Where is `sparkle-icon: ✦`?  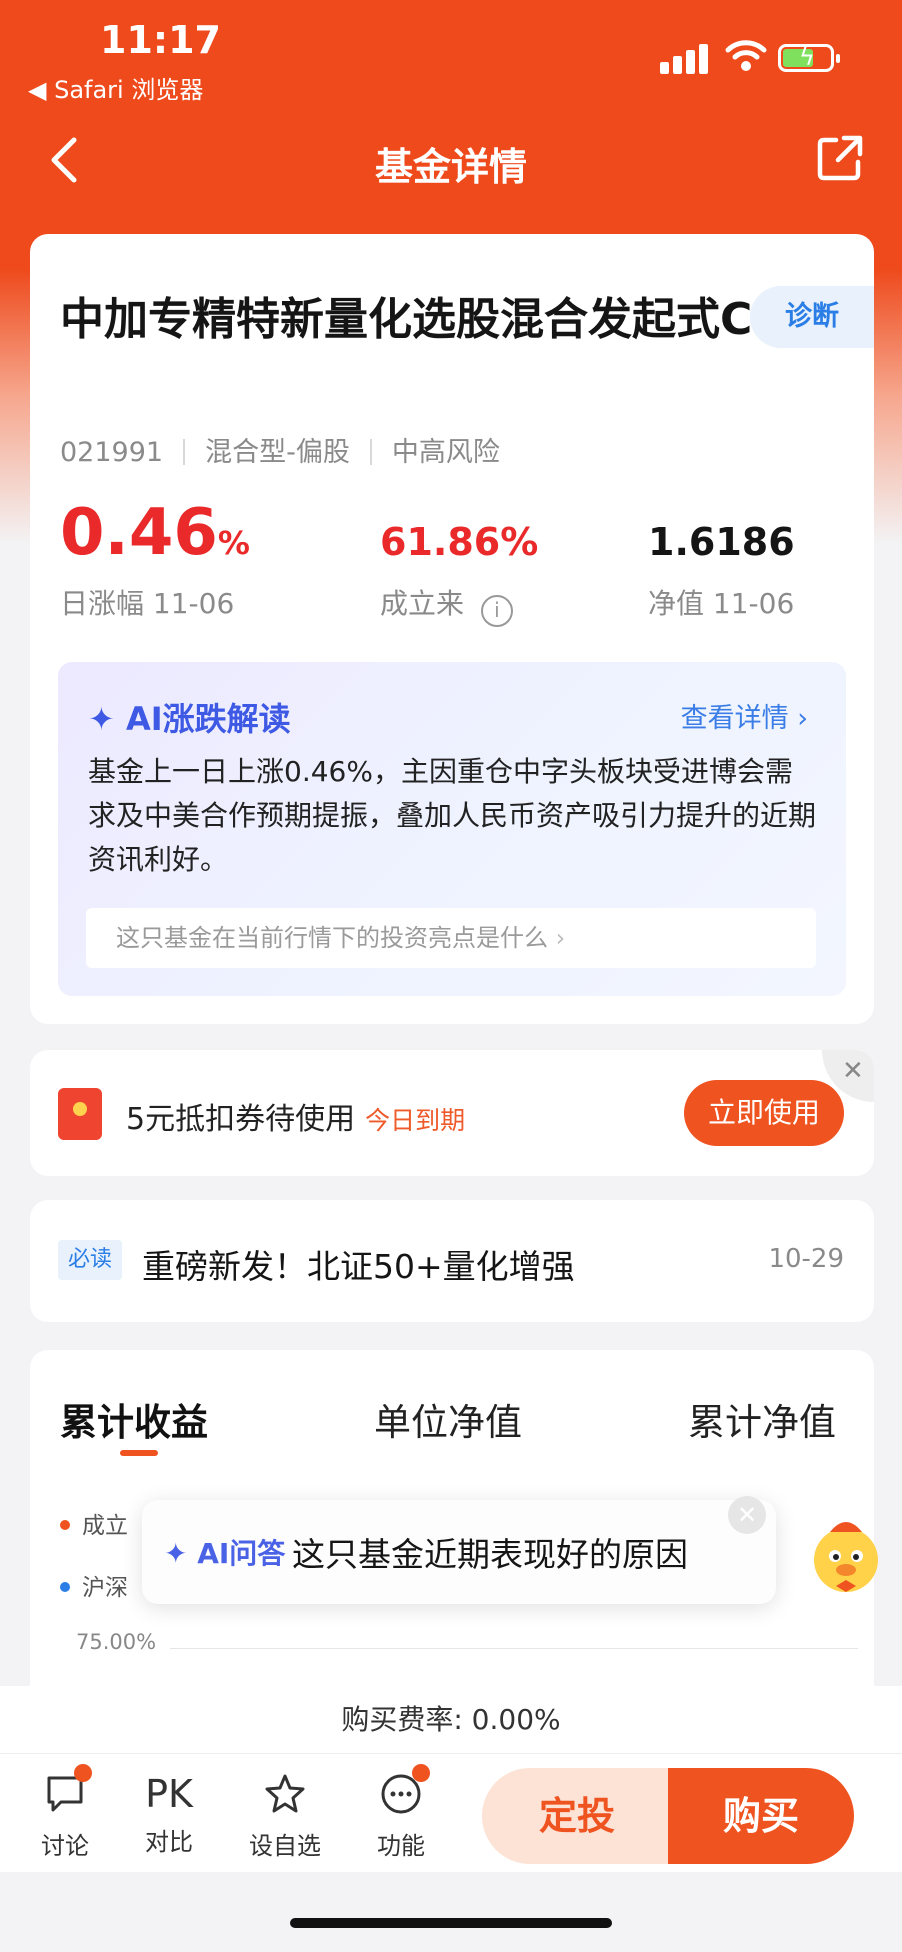
sparkle-icon: ✦ is located at coordinates (101, 719).